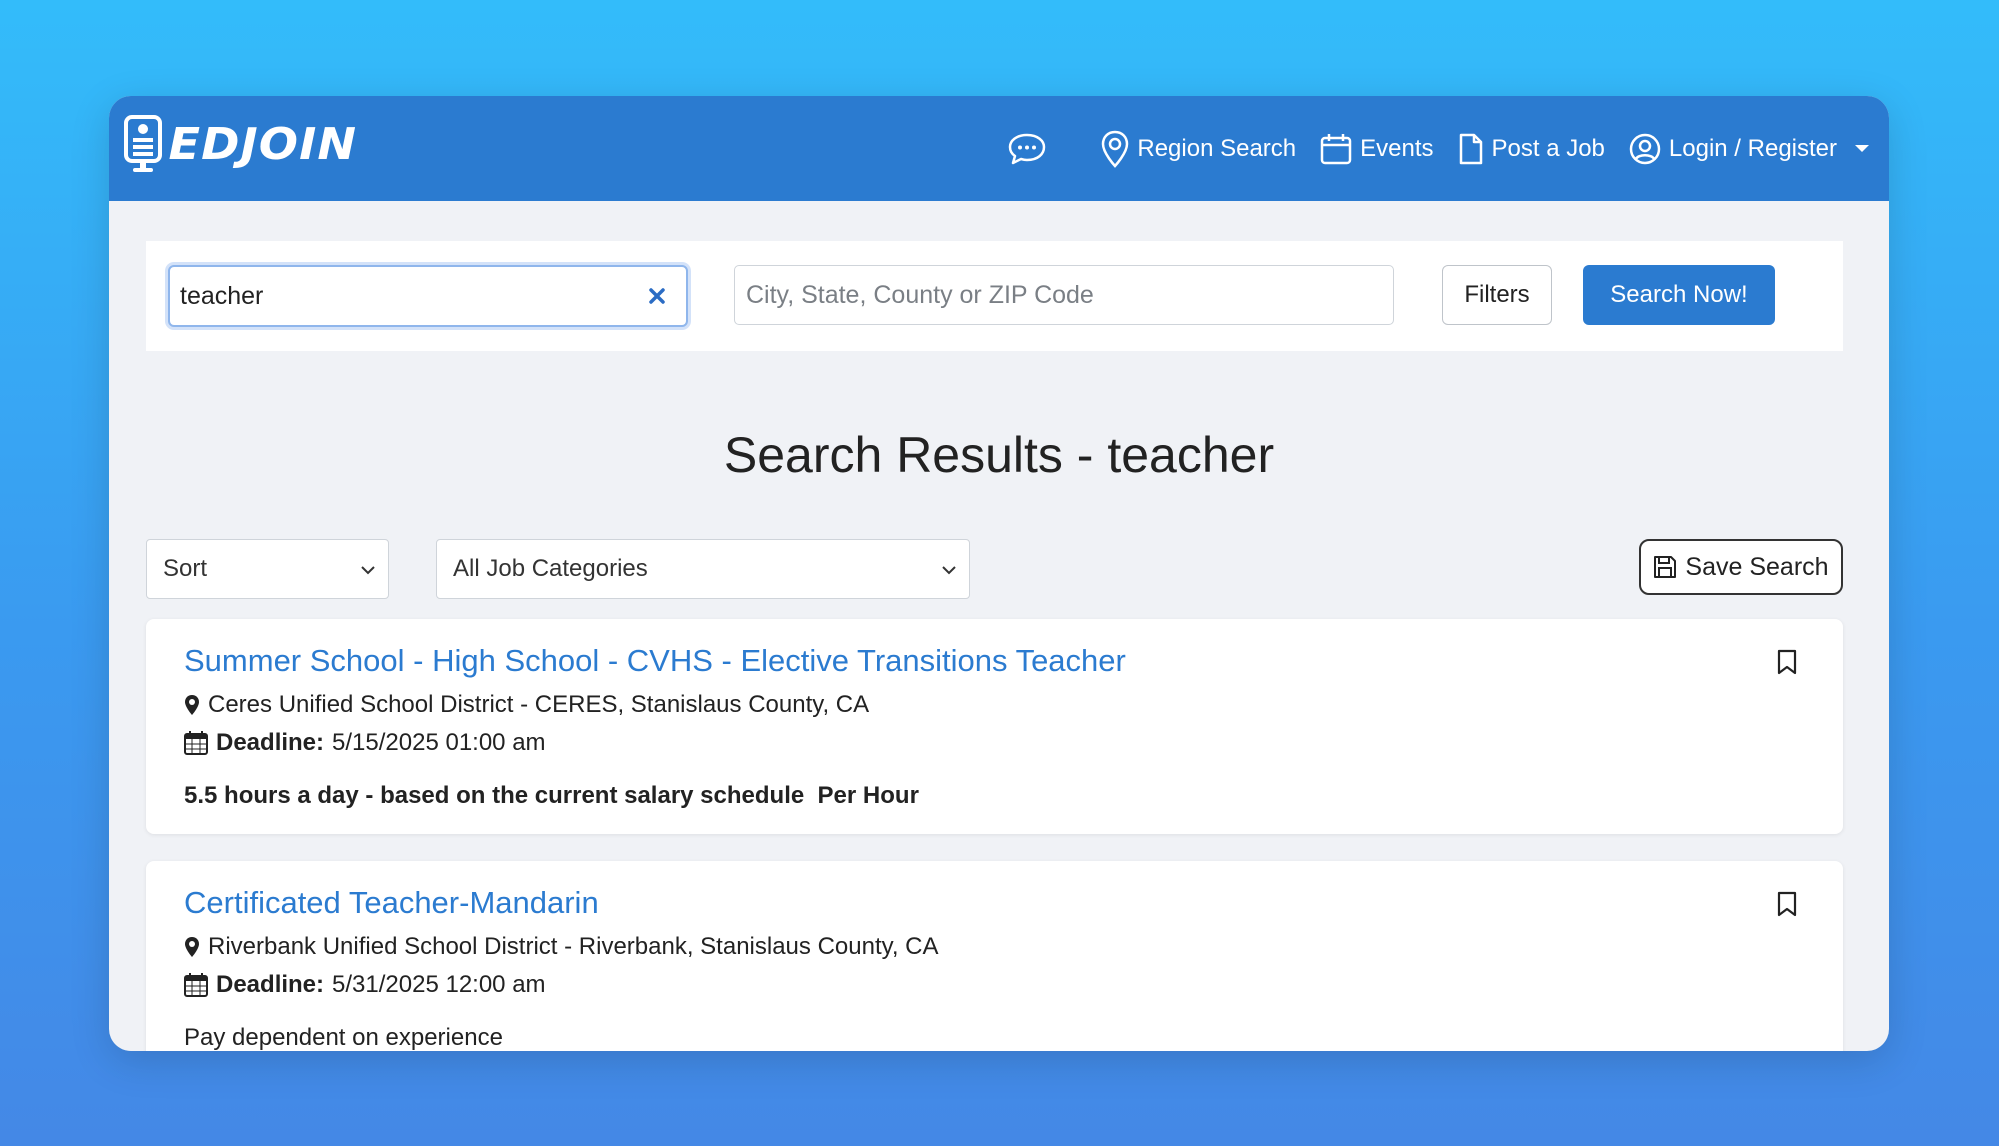 This screenshot has width=1999, height=1146. I want to click on nav-post-job-label: Post a Job, so click(1548, 148).